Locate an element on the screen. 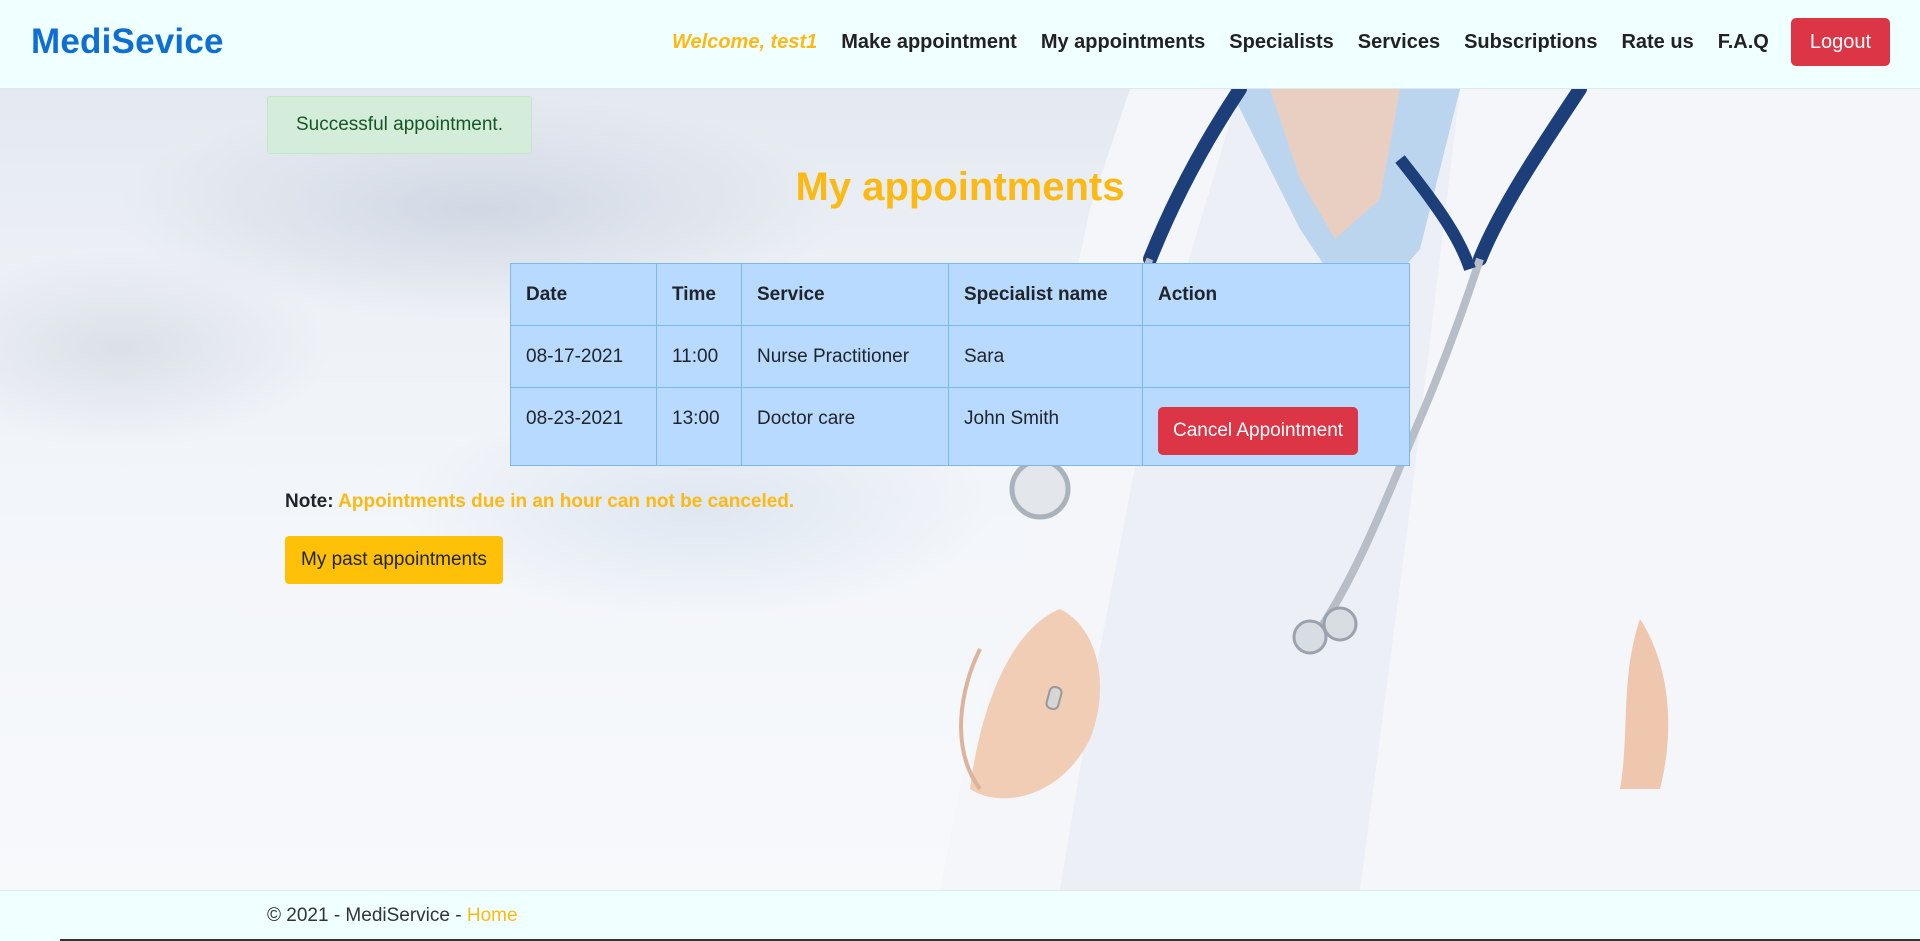 The height and width of the screenshot is (941, 1920). welcome-text: Welcome, test1 is located at coordinates (745, 41).